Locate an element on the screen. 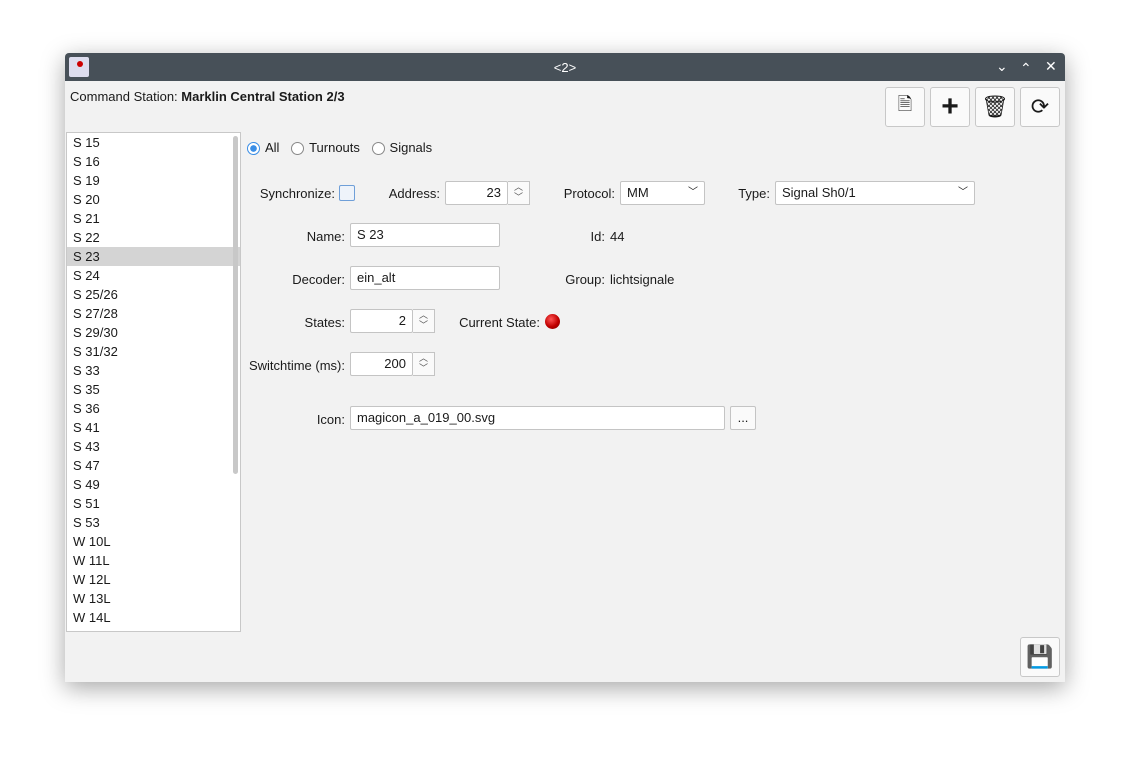 This screenshot has height=759, width=1130. list-item: W 13L is located at coordinates (153, 598).